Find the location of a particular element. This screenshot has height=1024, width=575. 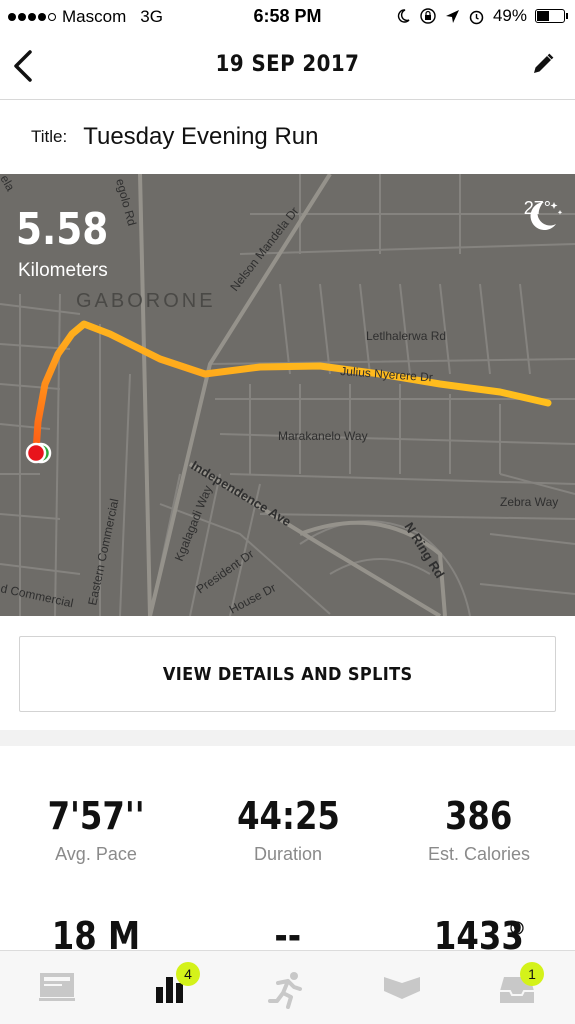

map-label-marakanelo: Marakanelo Way is located at coordinates (323, 436).